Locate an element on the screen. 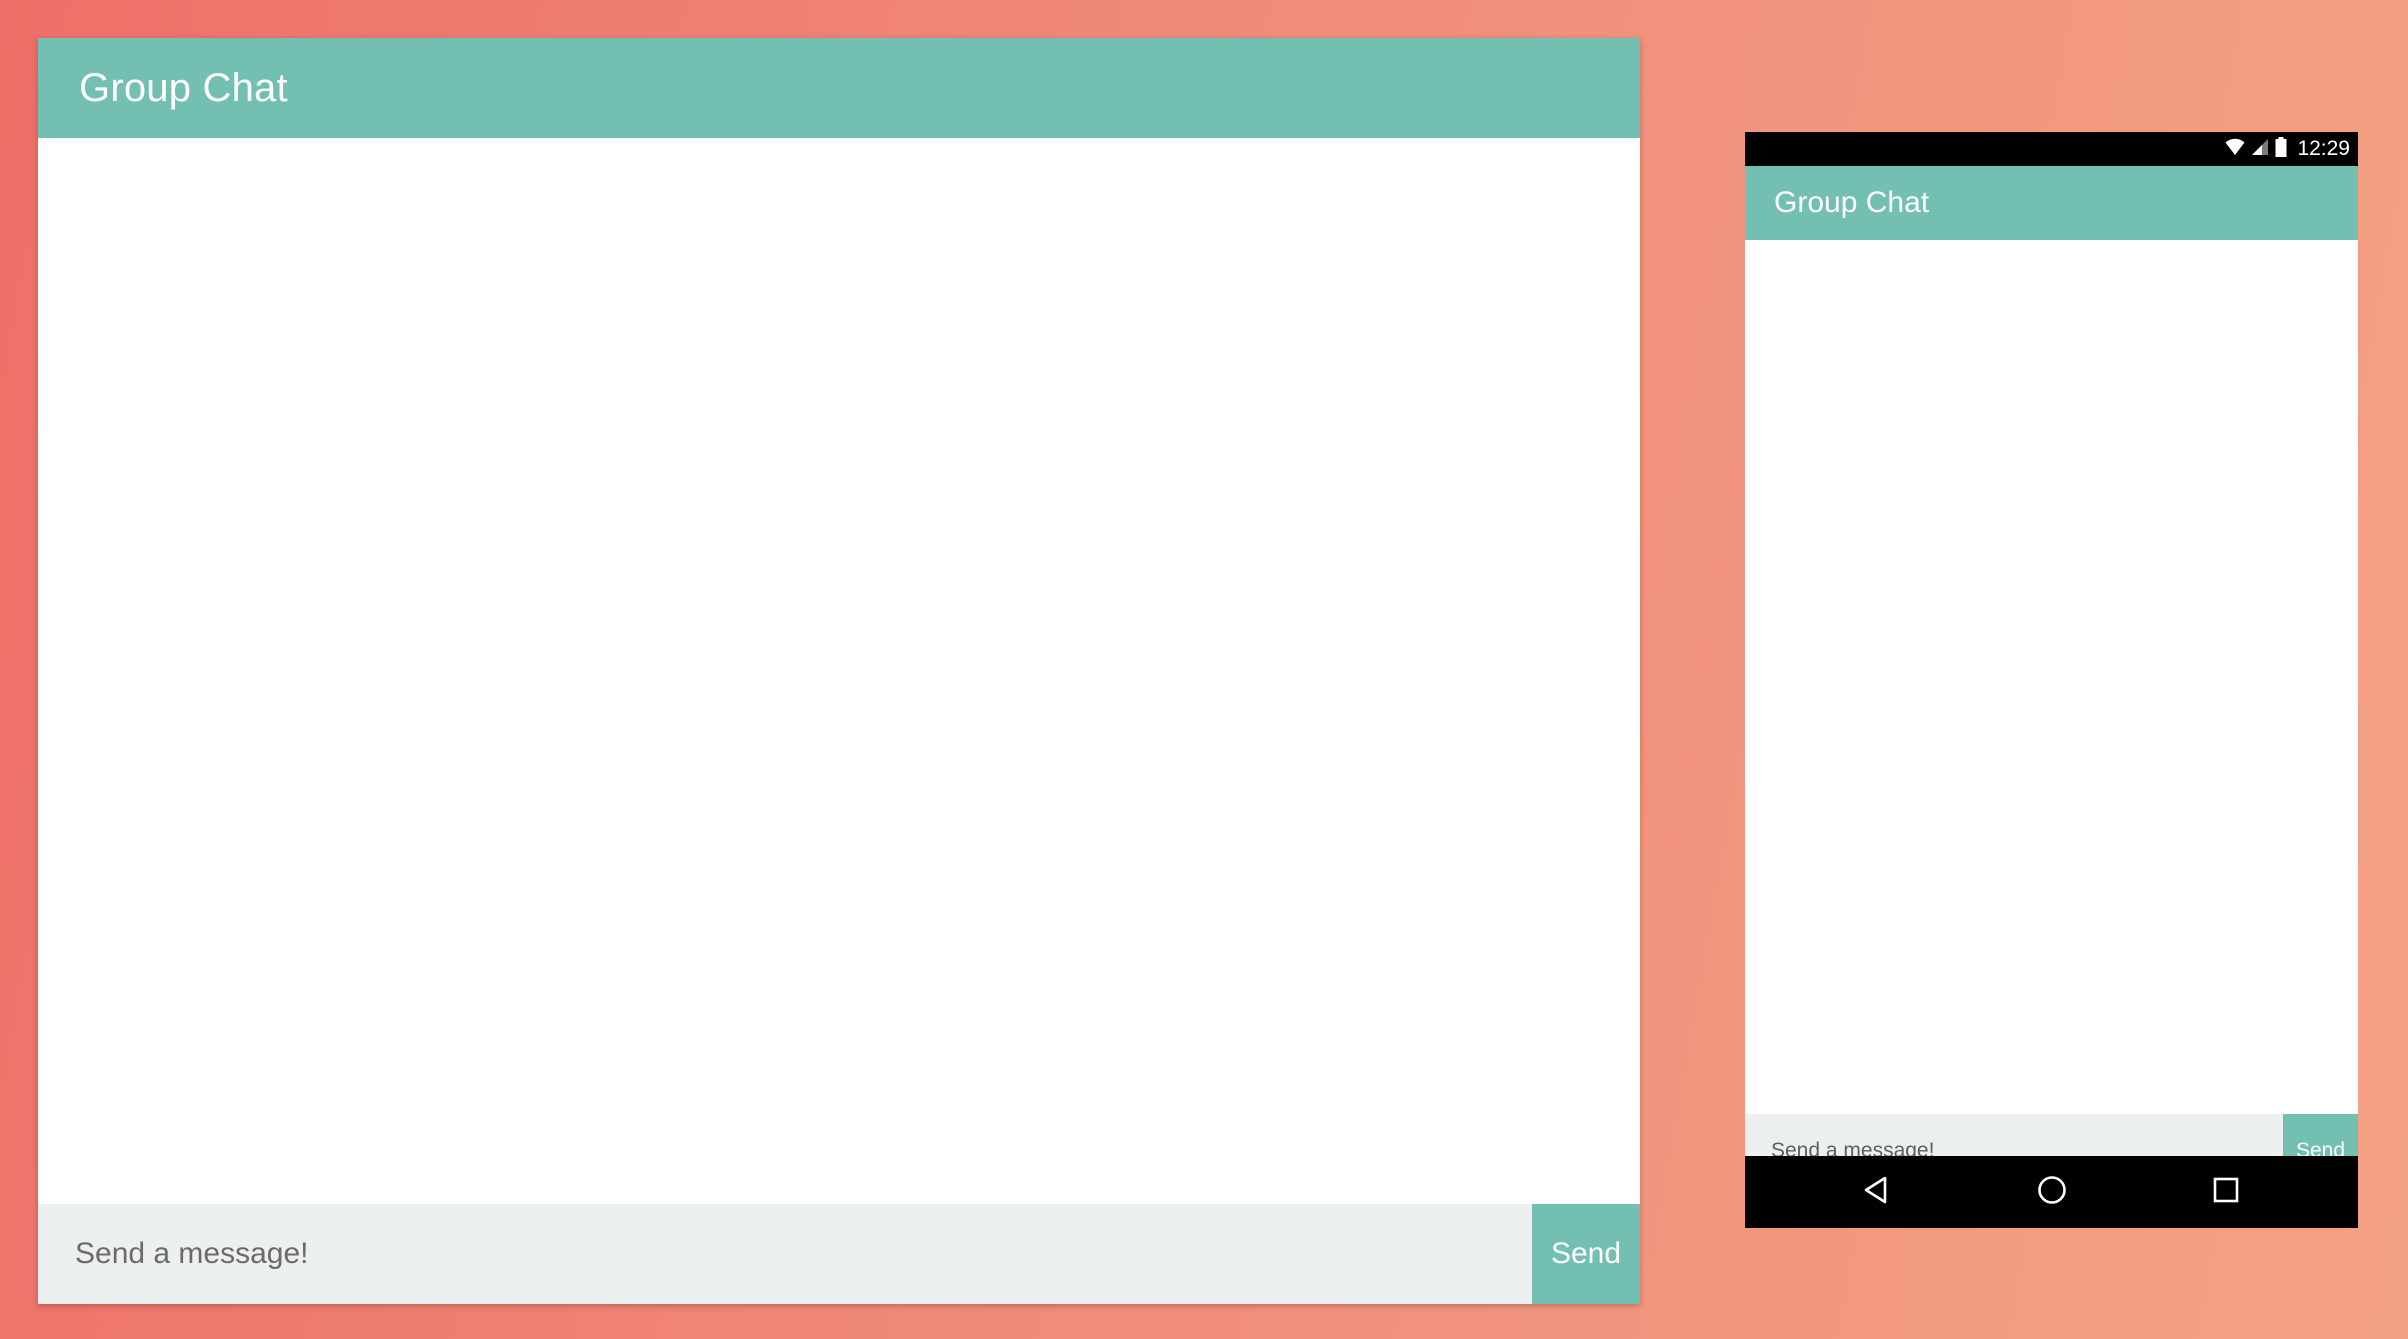  recents-icon is located at coordinates (2226, 1192).